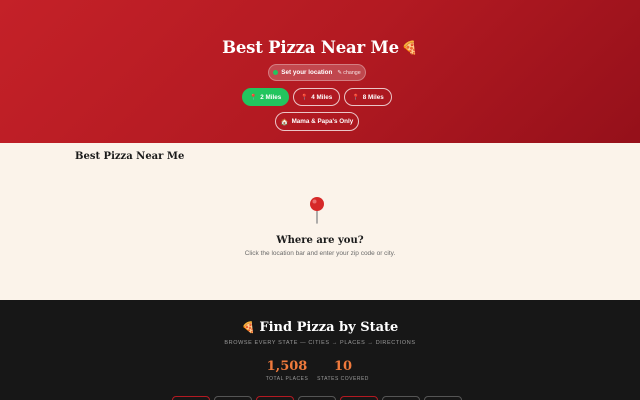  I want to click on filter-label: Mama & Papa's Only, so click(322, 121).